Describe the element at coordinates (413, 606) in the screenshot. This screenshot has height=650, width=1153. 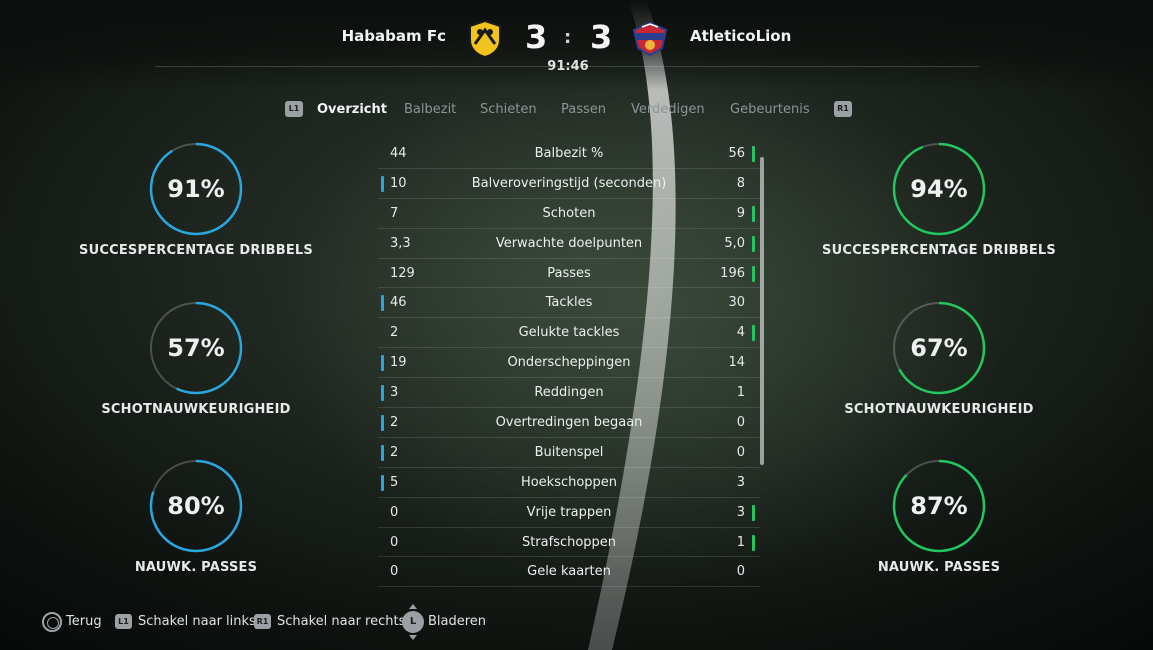
I see `stick-up-arrow-icon` at that location.